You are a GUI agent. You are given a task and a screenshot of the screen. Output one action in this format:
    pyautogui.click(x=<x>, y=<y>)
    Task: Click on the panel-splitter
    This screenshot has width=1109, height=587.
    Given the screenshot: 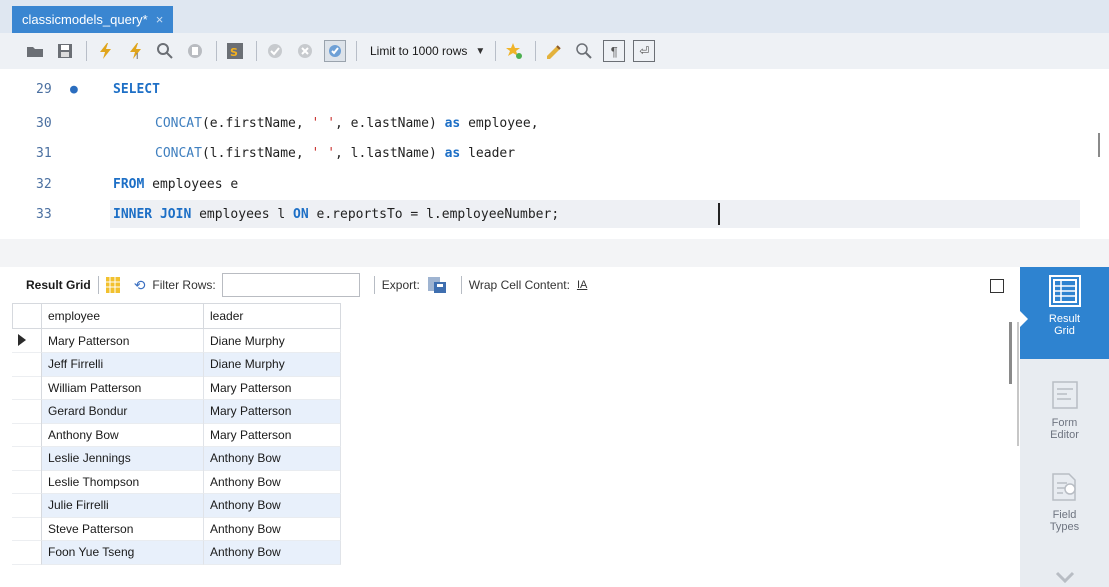 What is the action you would take?
    pyautogui.click(x=554, y=253)
    